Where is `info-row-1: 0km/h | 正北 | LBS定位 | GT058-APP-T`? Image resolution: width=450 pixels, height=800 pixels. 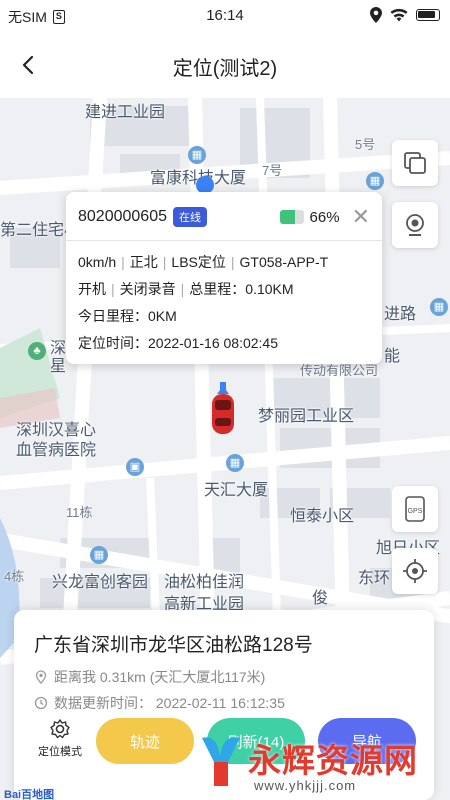
info-row-1: 0km/h | 正北 | LBS定位 | GT058-APP-T is located at coordinates (203, 262).